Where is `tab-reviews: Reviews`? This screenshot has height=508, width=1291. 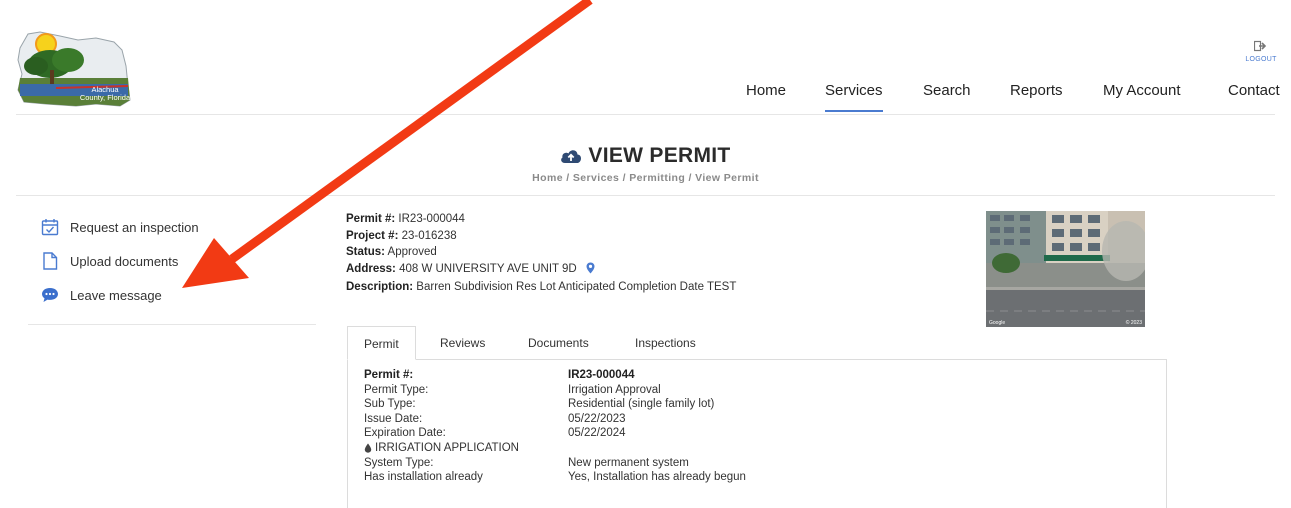
tab-reviews: Reviews is located at coordinates (462, 343).